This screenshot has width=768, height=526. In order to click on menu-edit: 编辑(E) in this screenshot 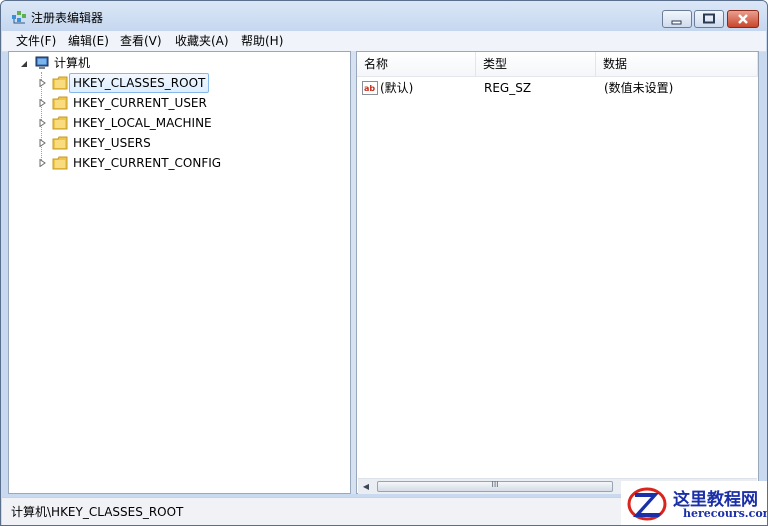, I will do `click(88, 41)`.